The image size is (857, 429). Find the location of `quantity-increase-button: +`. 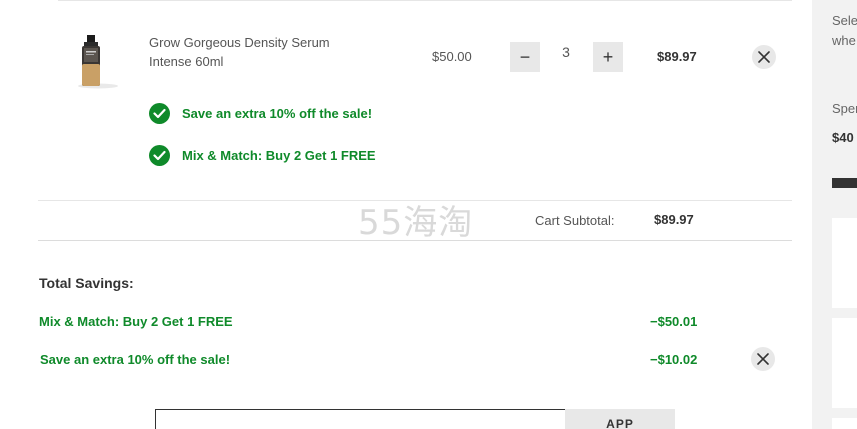

quantity-increase-button: + is located at coordinates (608, 57).